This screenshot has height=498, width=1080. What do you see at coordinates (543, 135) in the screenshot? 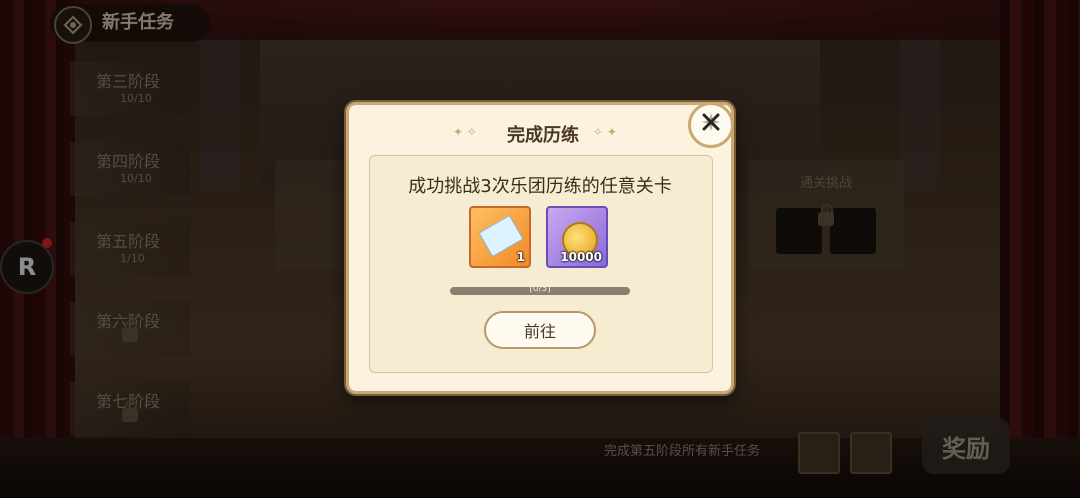
I see `modal-title: 完成历练` at bounding box center [543, 135].